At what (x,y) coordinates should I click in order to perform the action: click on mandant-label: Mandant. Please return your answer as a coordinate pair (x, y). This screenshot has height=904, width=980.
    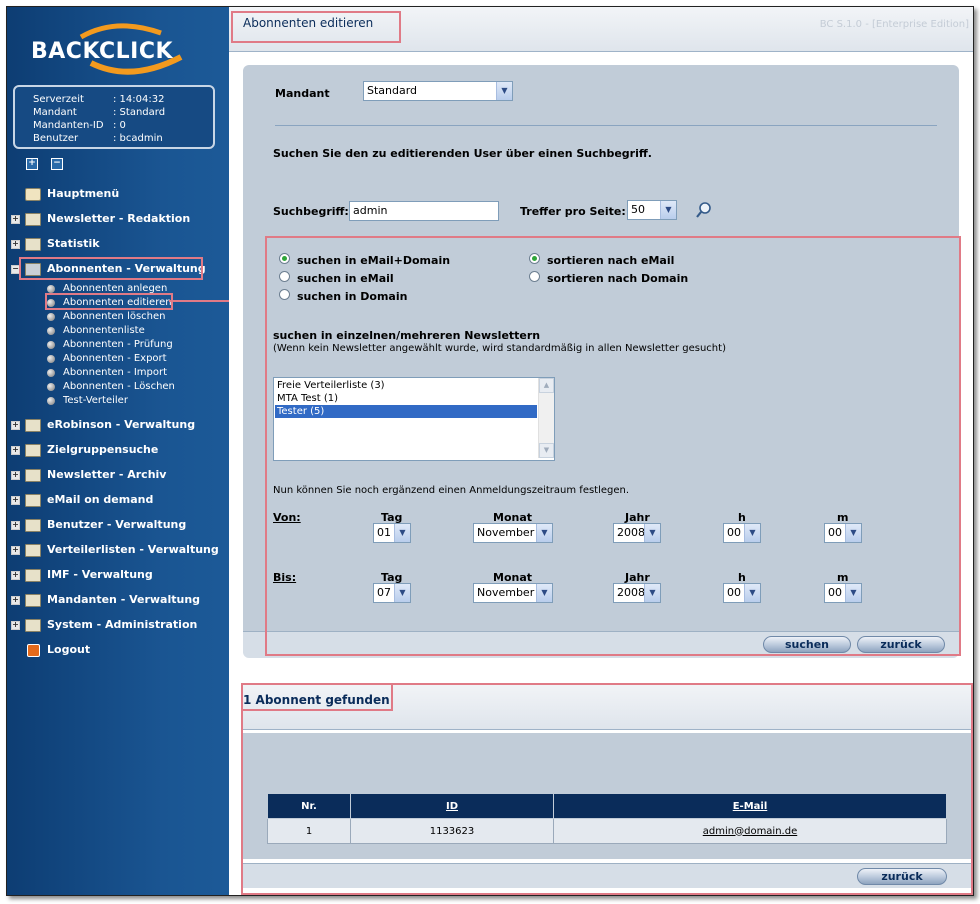
    Looking at the image, I should click on (302, 93).